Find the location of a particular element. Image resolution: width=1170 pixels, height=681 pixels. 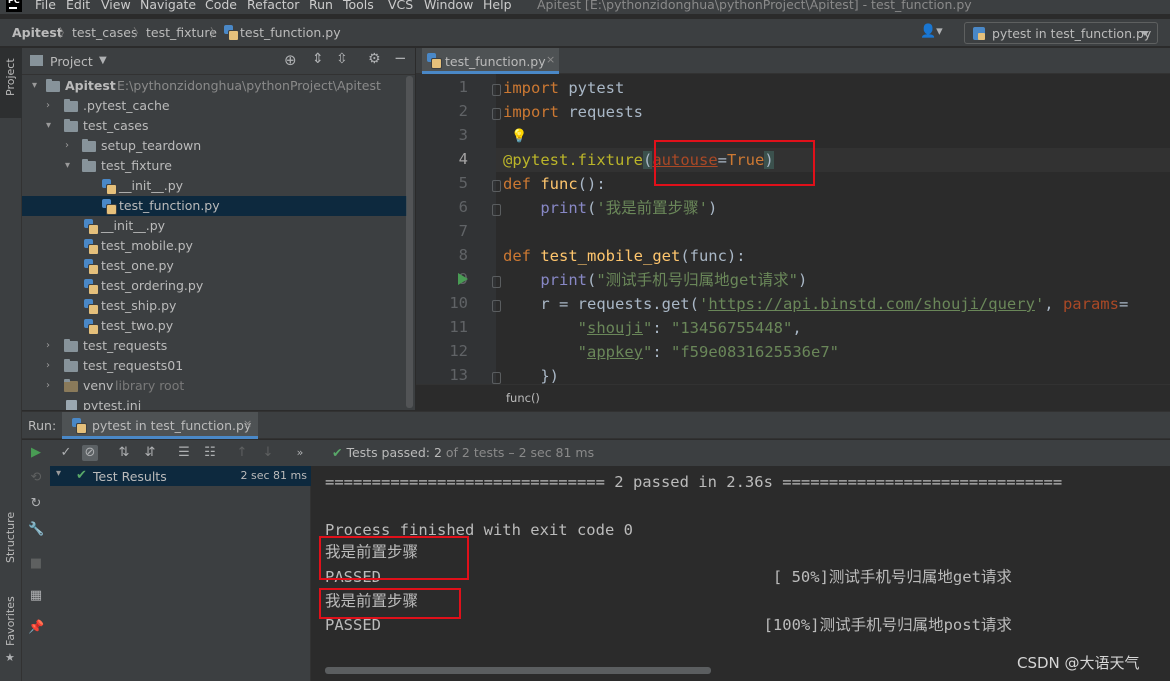

tree-item-test-requests: › test_requests is located at coordinates (214, 346).